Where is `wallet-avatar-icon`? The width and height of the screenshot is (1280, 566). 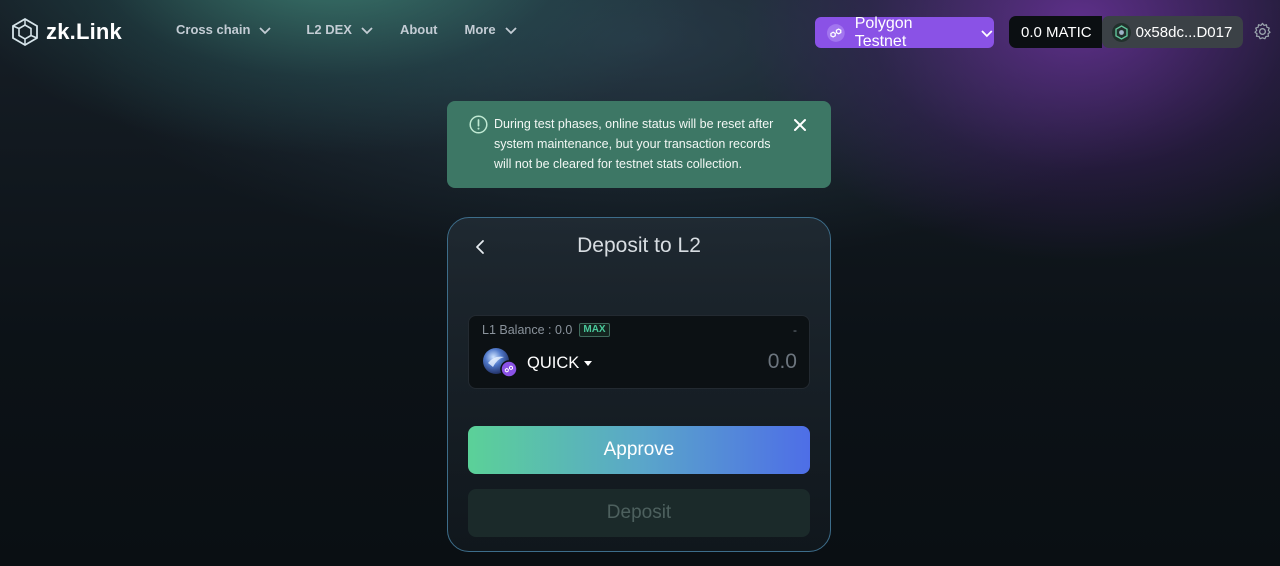 wallet-avatar-icon is located at coordinates (1121, 32).